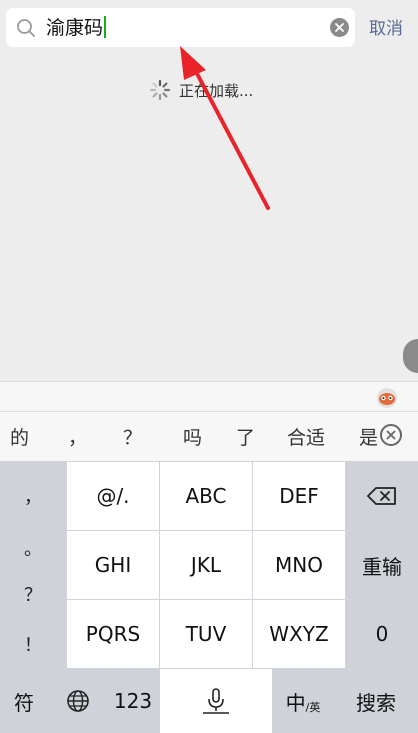 Image resolution: width=418 pixels, height=733 pixels. I want to click on key-def: DEF, so click(299, 496).